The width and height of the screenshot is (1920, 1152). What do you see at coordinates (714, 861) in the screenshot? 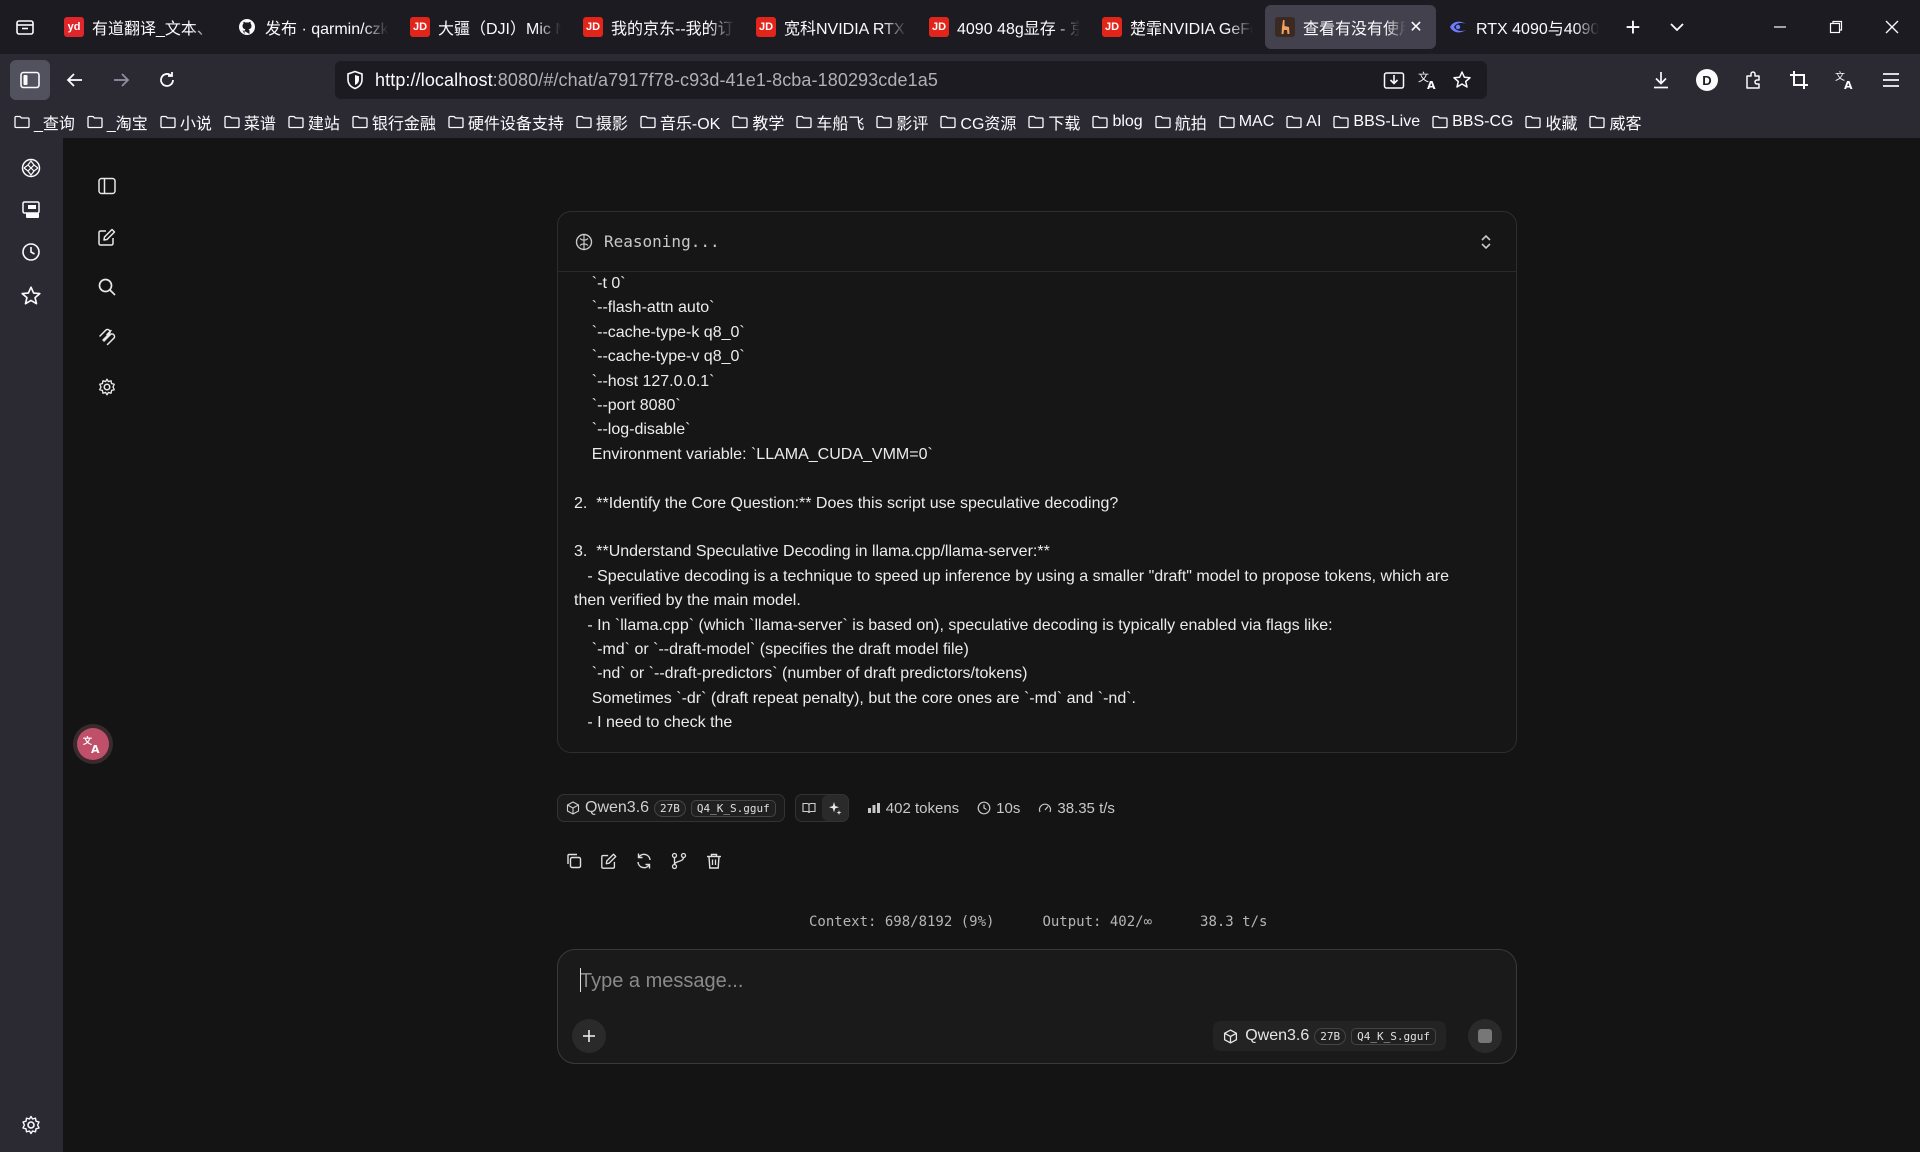
I see `delete-icon` at bounding box center [714, 861].